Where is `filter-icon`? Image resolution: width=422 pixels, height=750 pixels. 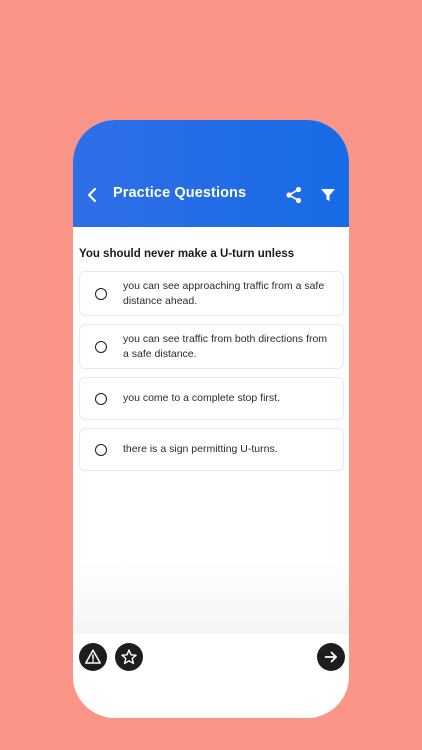 filter-icon is located at coordinates (328, 195).